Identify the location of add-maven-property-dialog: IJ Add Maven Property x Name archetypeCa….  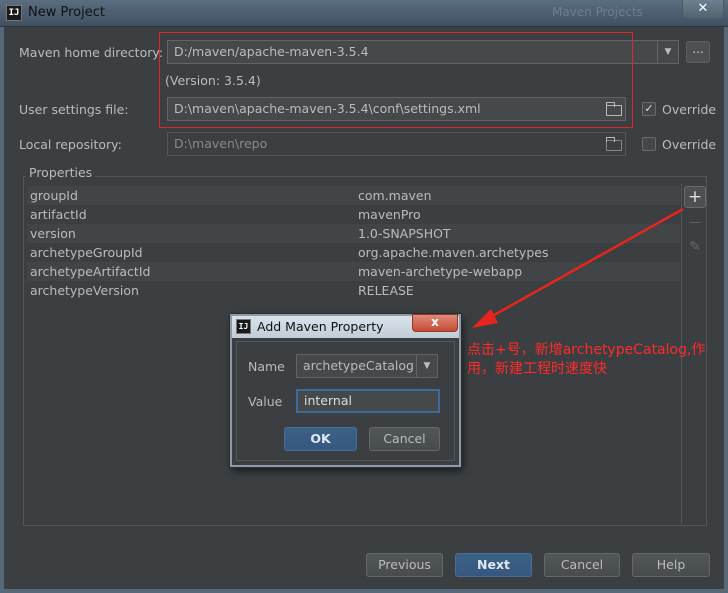
(345, 390).